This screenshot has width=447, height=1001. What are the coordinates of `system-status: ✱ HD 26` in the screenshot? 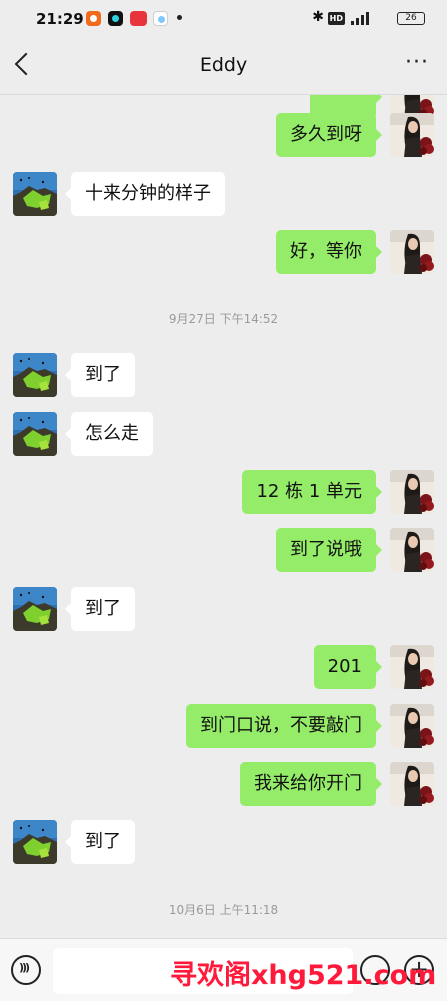 It's located at (360, 18).